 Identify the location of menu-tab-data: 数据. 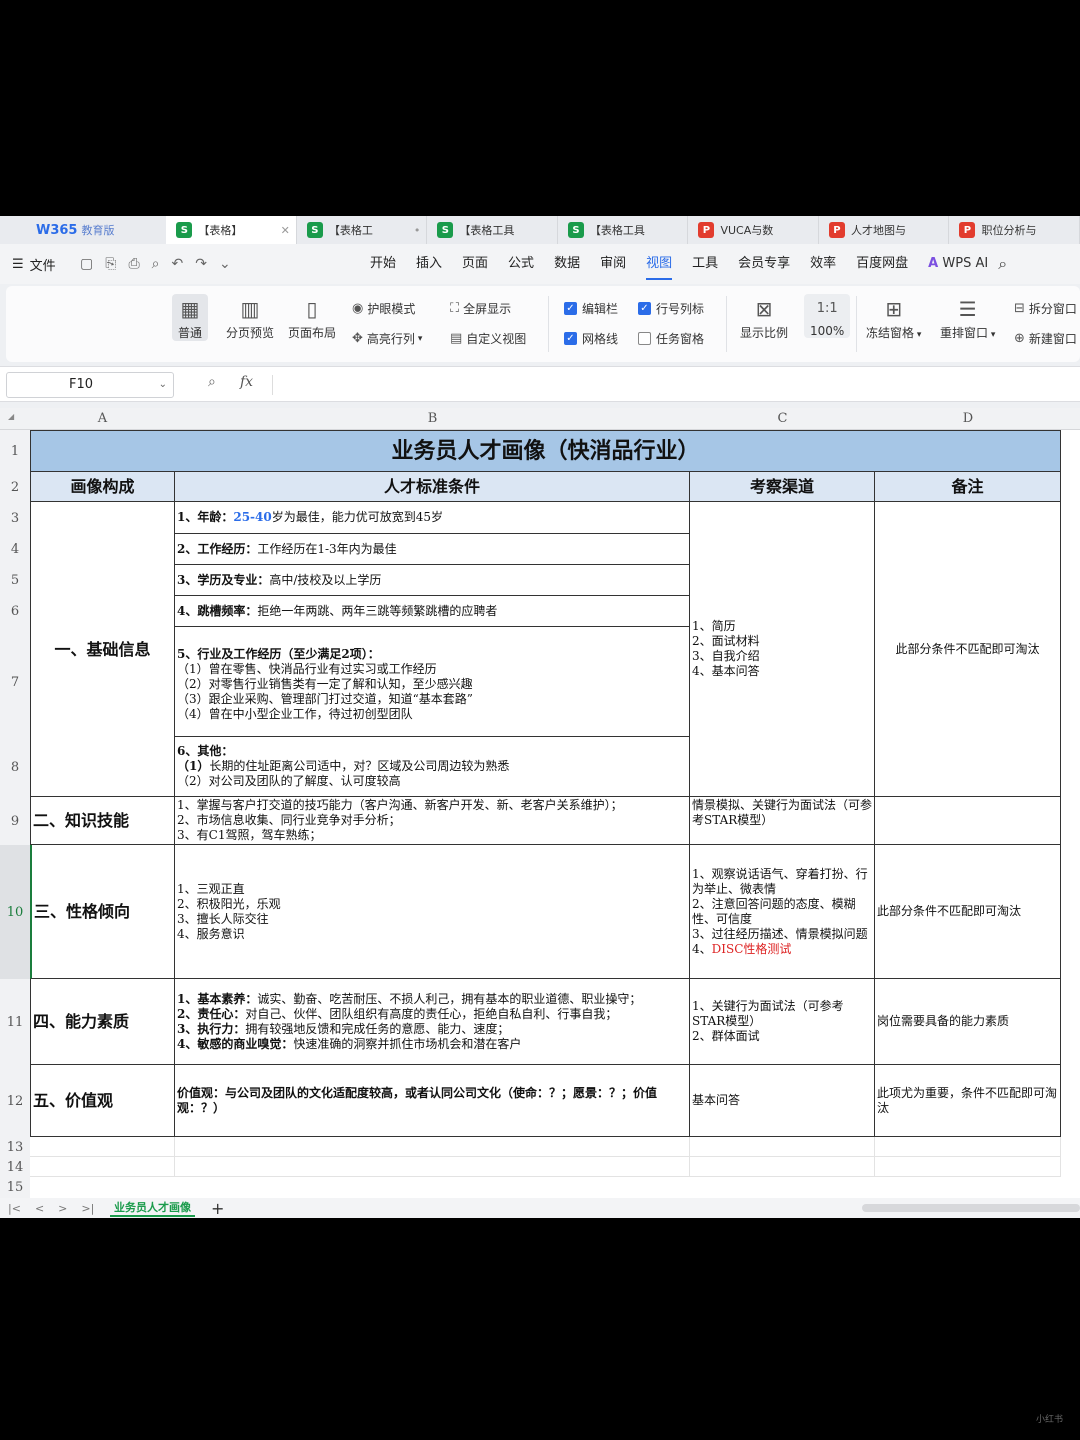
(567, 264).